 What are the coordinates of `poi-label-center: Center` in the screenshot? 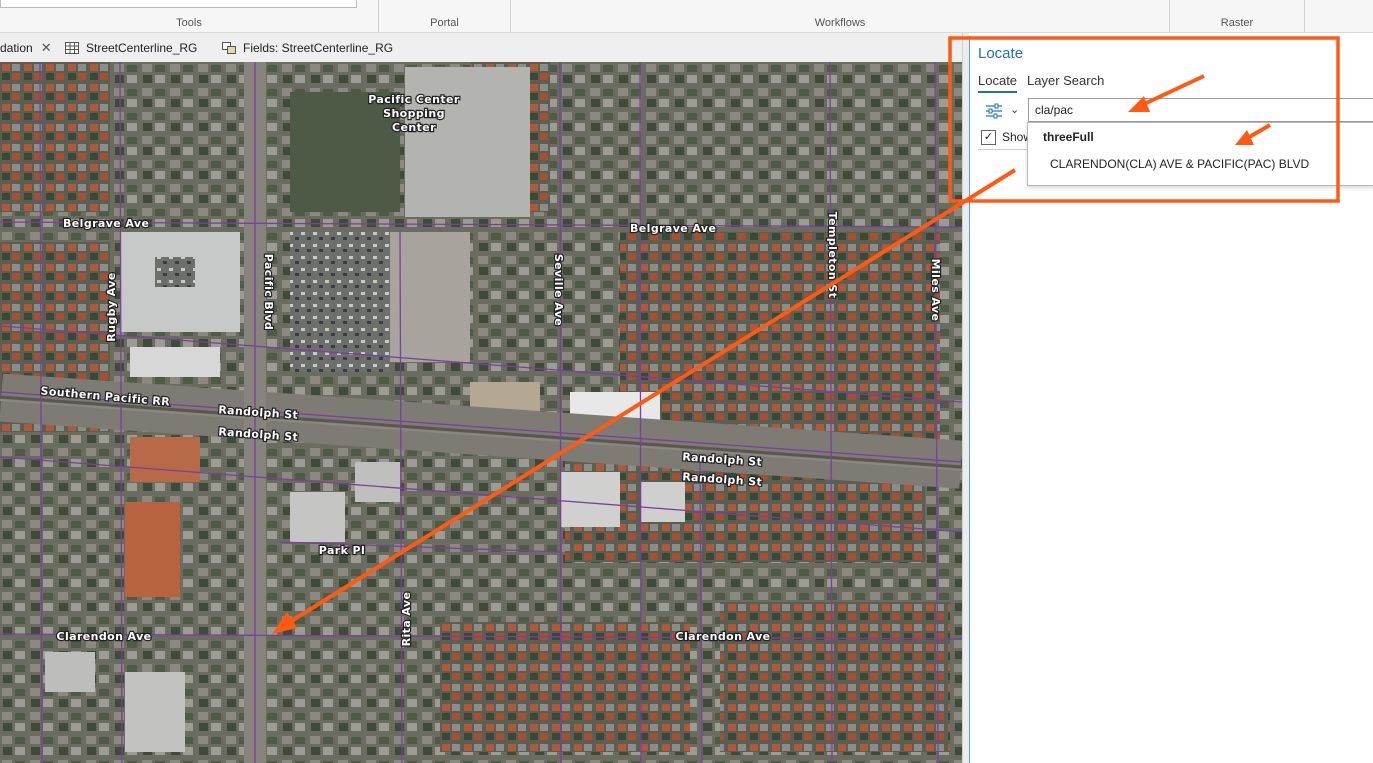 It's located at (414, 127).